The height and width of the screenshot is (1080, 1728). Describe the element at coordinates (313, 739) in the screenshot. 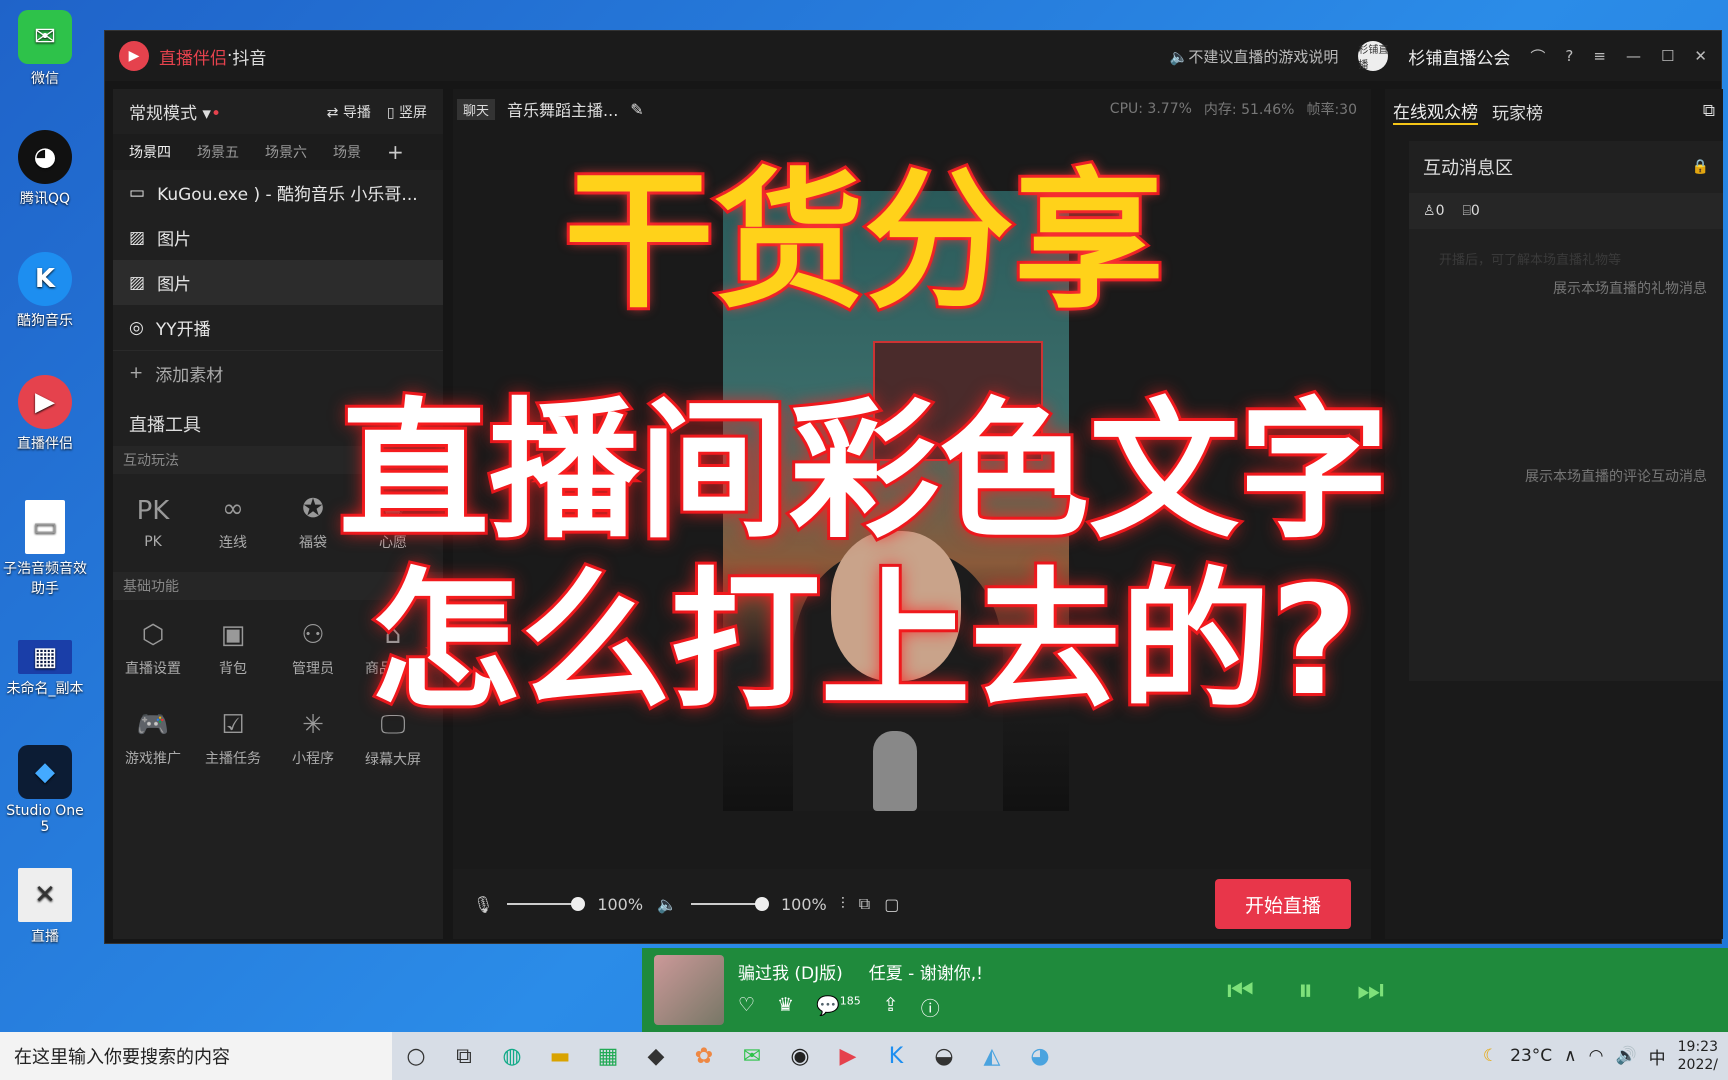

I see `mini-program-button: ✳ 小程序` at that location.